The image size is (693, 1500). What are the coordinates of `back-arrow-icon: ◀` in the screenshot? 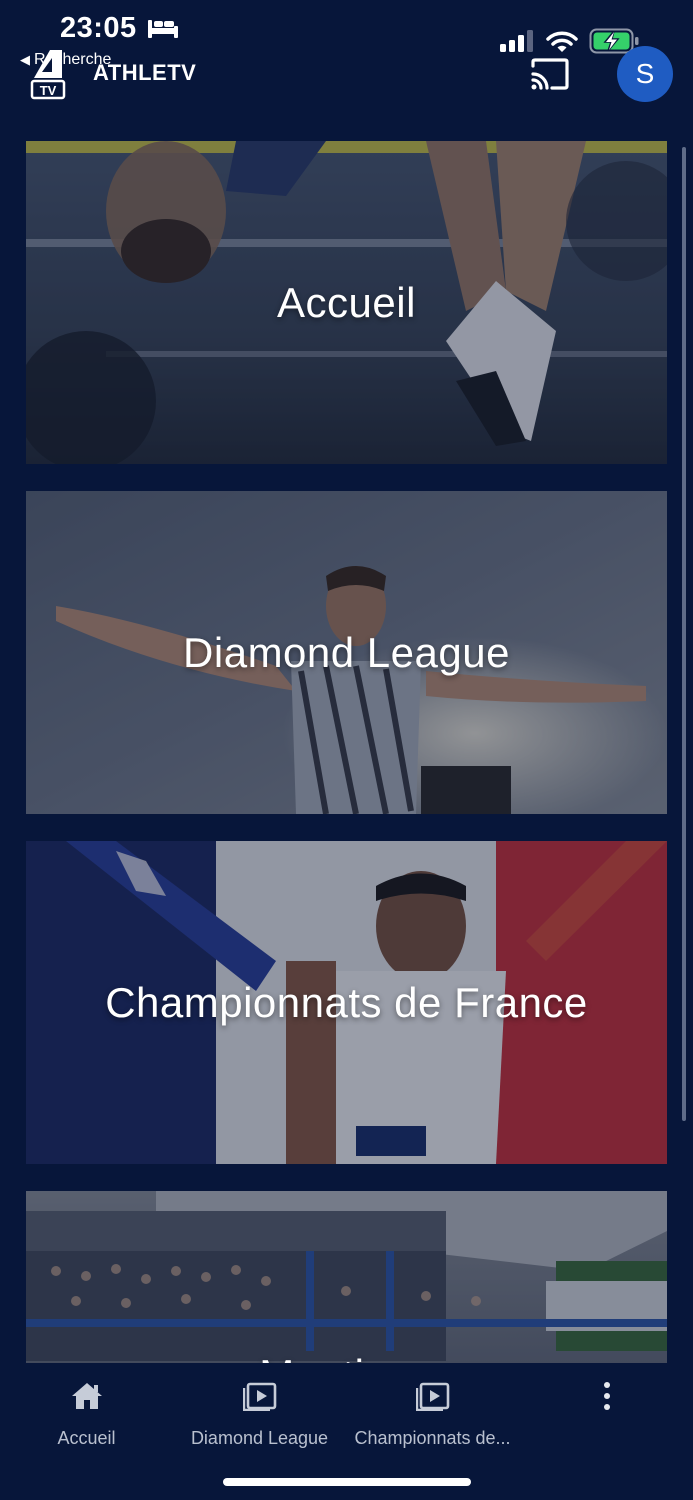 It's located at (25, 59).